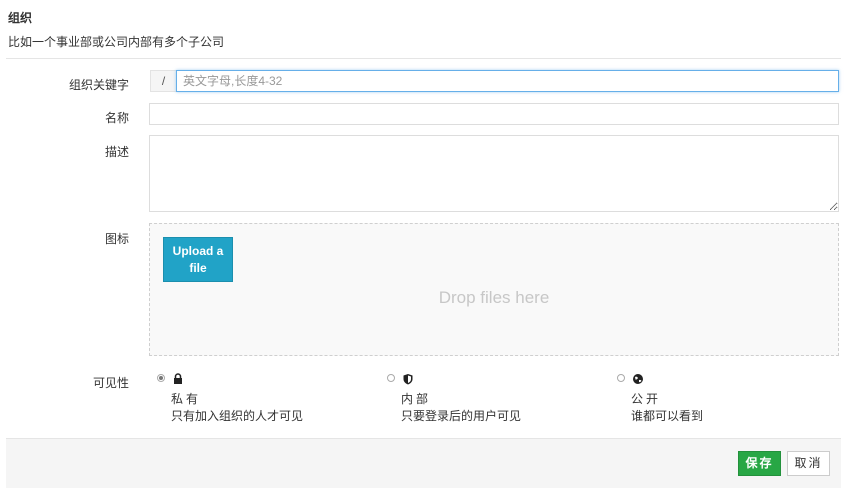  What do you see at coordinates (186, 399) in the screenshot?
I see `visibility-name: 私有` at bounding box center [186, 399].